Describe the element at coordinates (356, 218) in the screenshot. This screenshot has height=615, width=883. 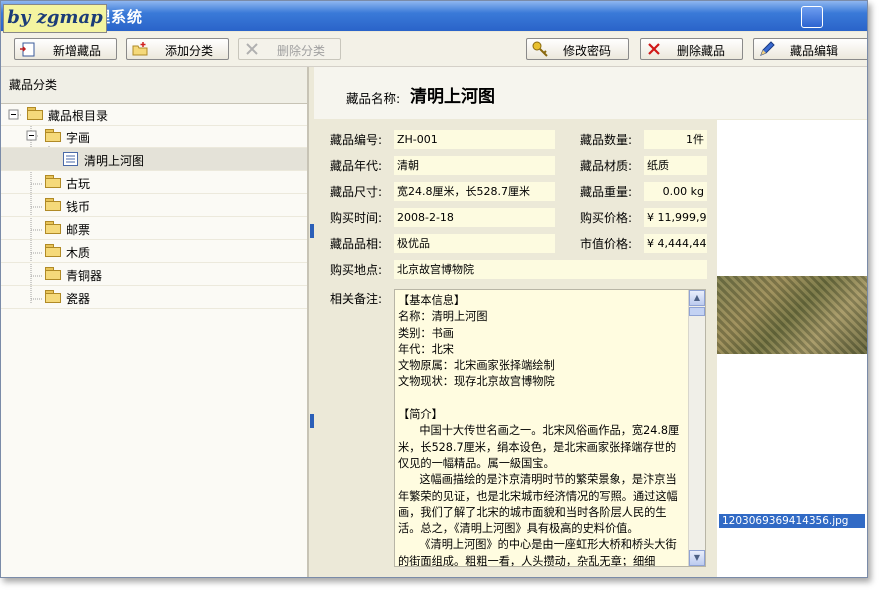
I see `field-label: 购买时间:` at that location.